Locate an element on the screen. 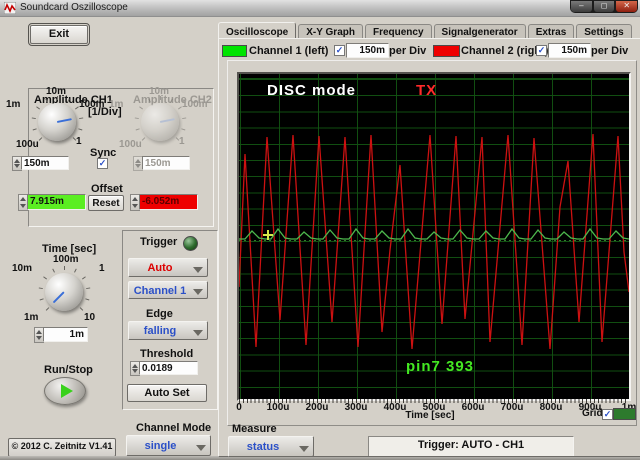  grid-checkbox: ✓ is located at coordinates (607, 414).